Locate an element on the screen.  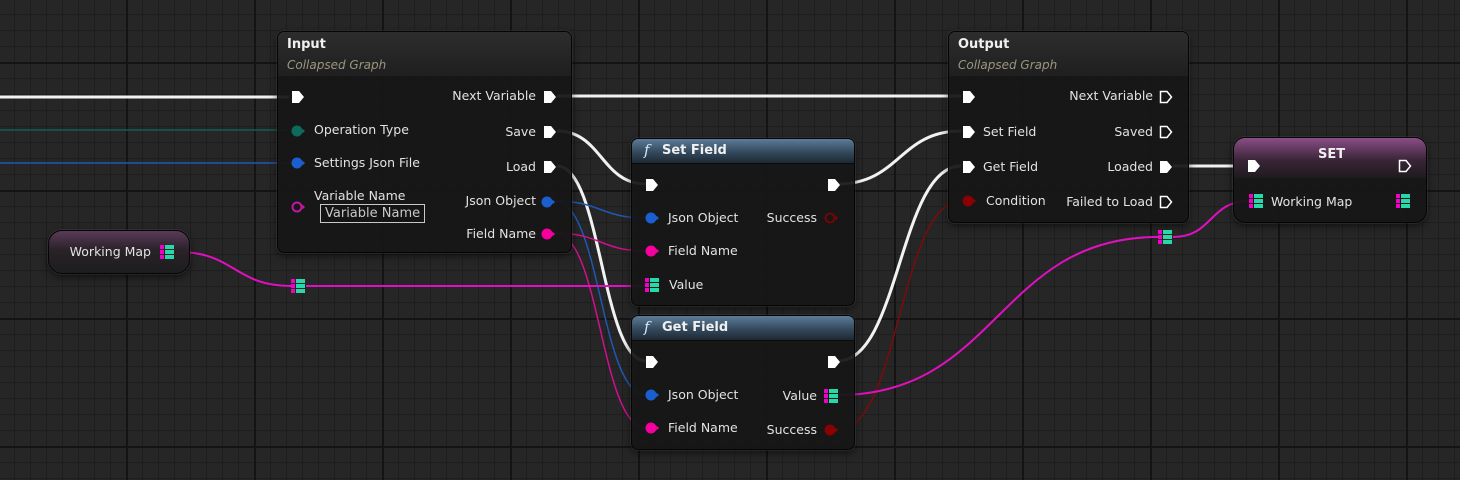
failed-to-load-out-label: Failed to Load is located at coordinates (1109, 201).